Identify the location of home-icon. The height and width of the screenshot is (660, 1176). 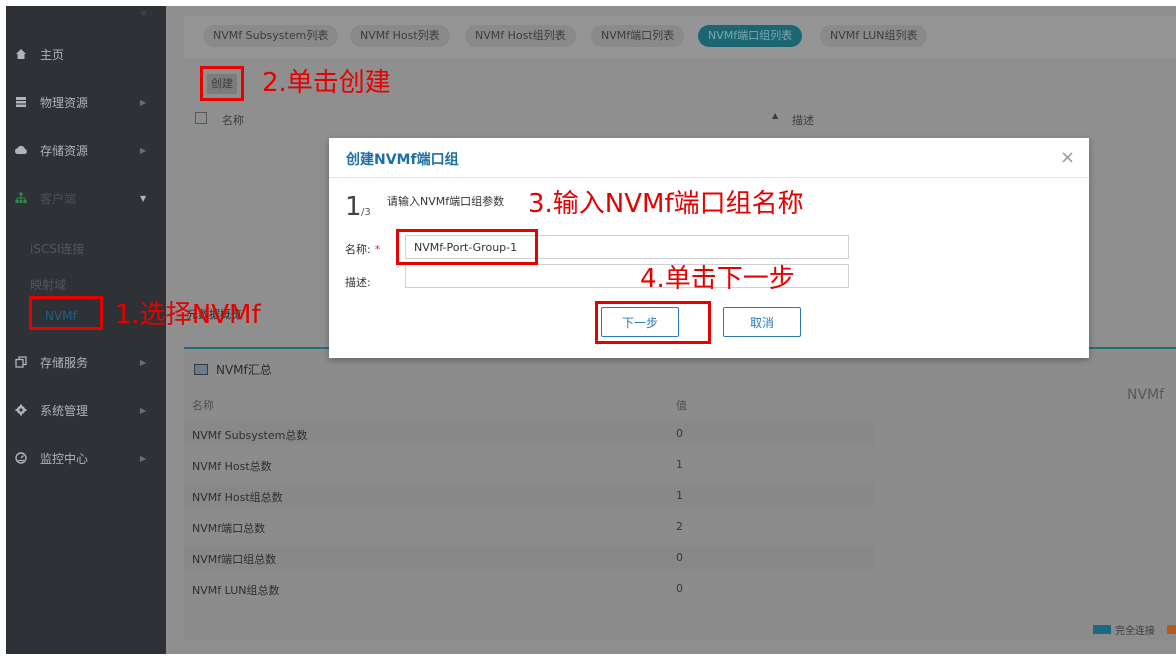
(21, 54).